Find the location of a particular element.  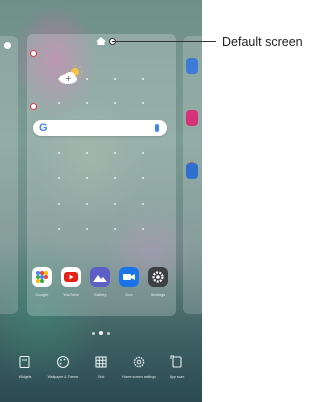

app-scan-icon is located at coordinates (176, 361).